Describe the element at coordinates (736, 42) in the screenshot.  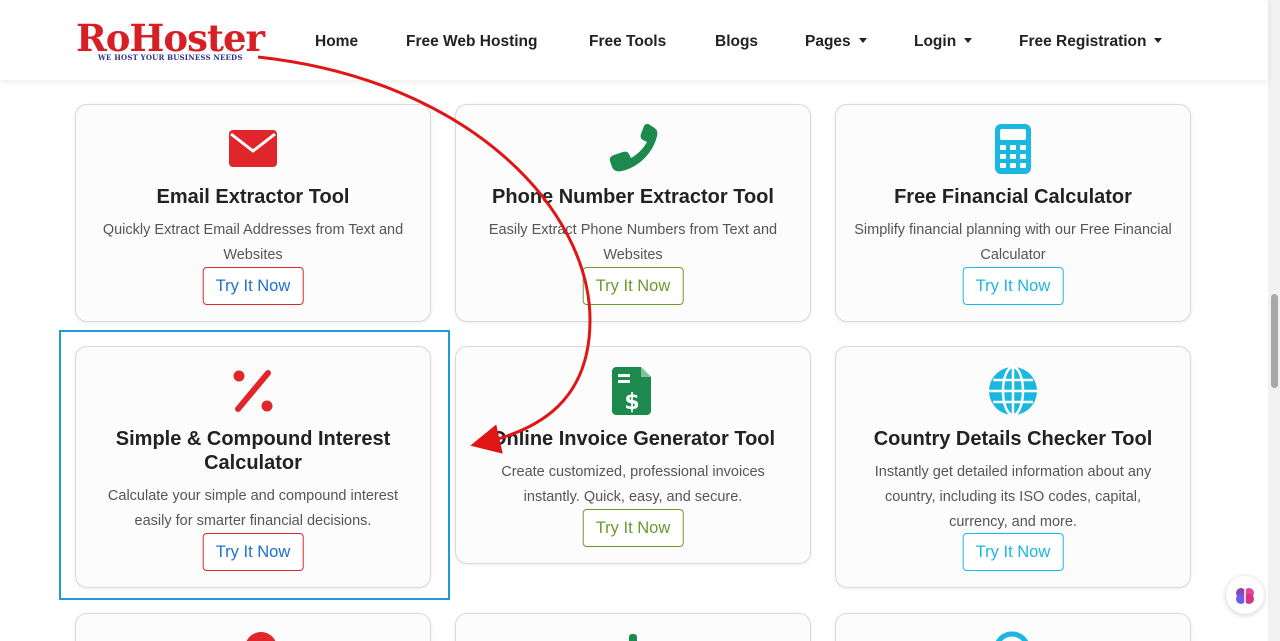
I see `nav-blogs: Blogs` at that location.